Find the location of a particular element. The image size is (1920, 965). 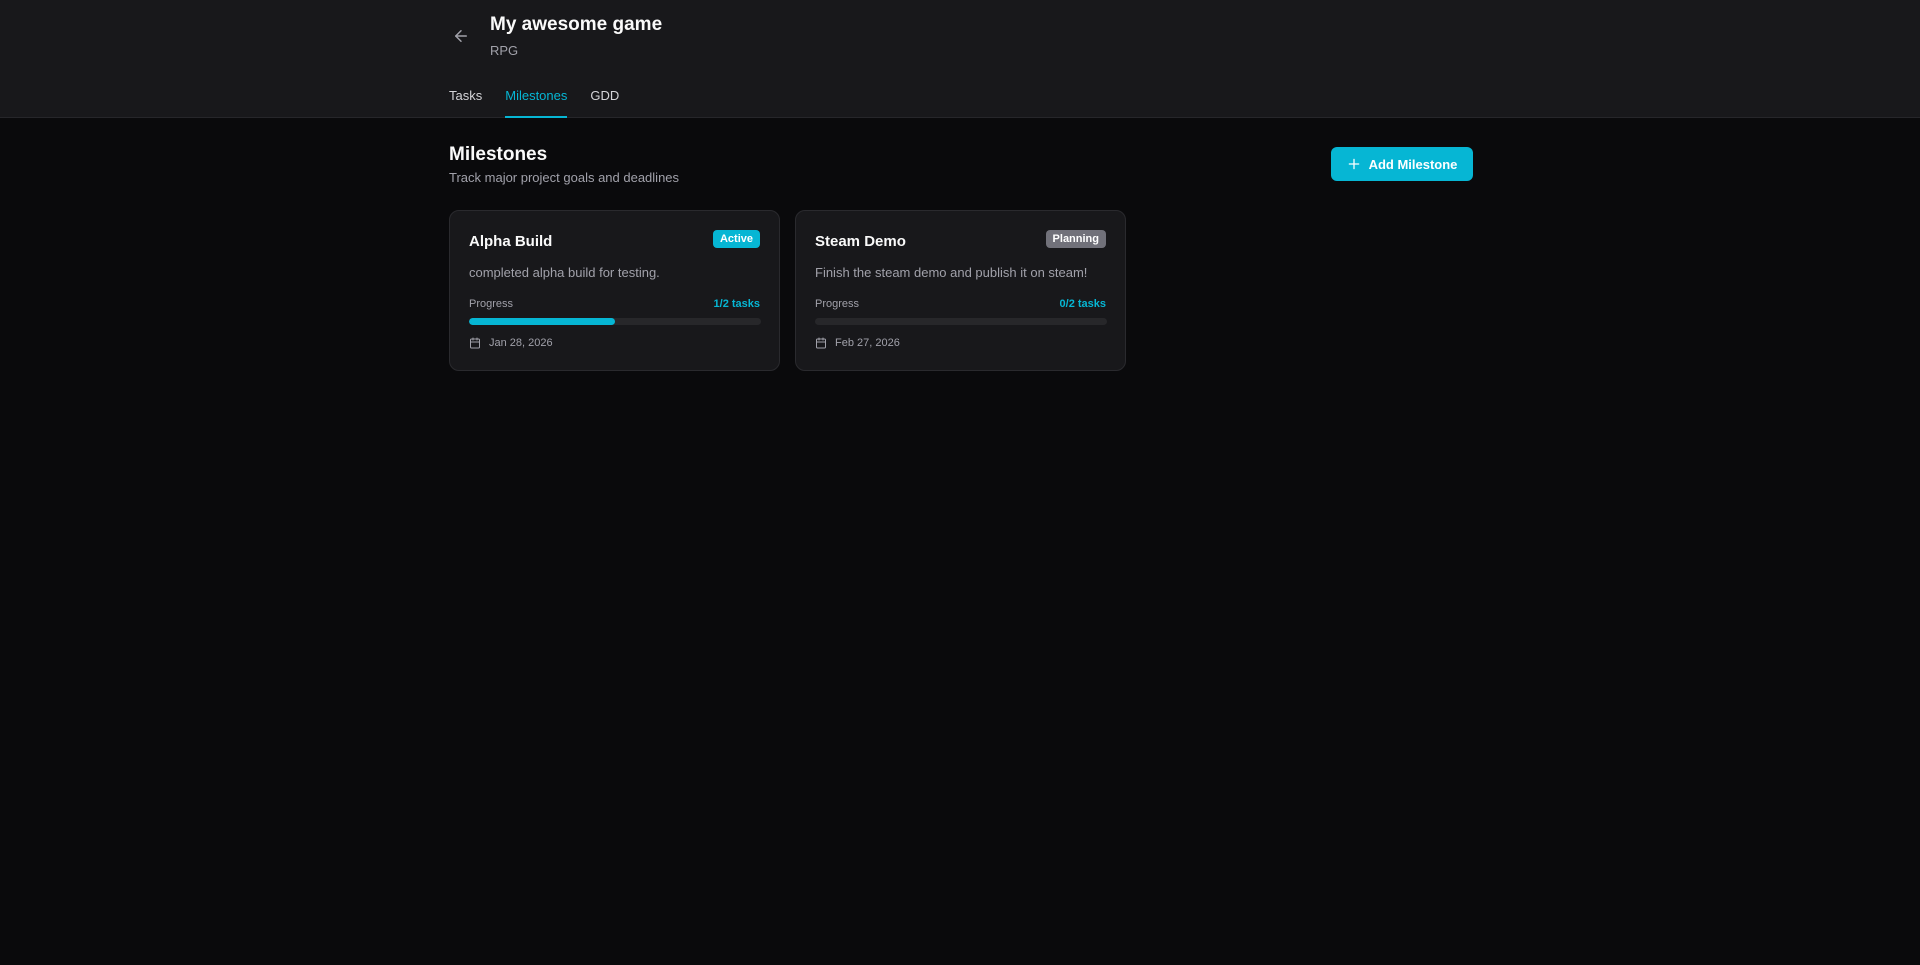

milestone-title: Steam Demo is located at coordinates (860, 241).